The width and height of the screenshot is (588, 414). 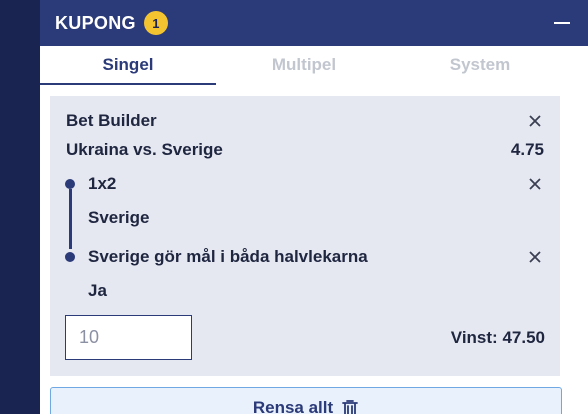 I want to click on match-row: Ukraina vs. Sverige 4.75, so click(x=305, y=150).